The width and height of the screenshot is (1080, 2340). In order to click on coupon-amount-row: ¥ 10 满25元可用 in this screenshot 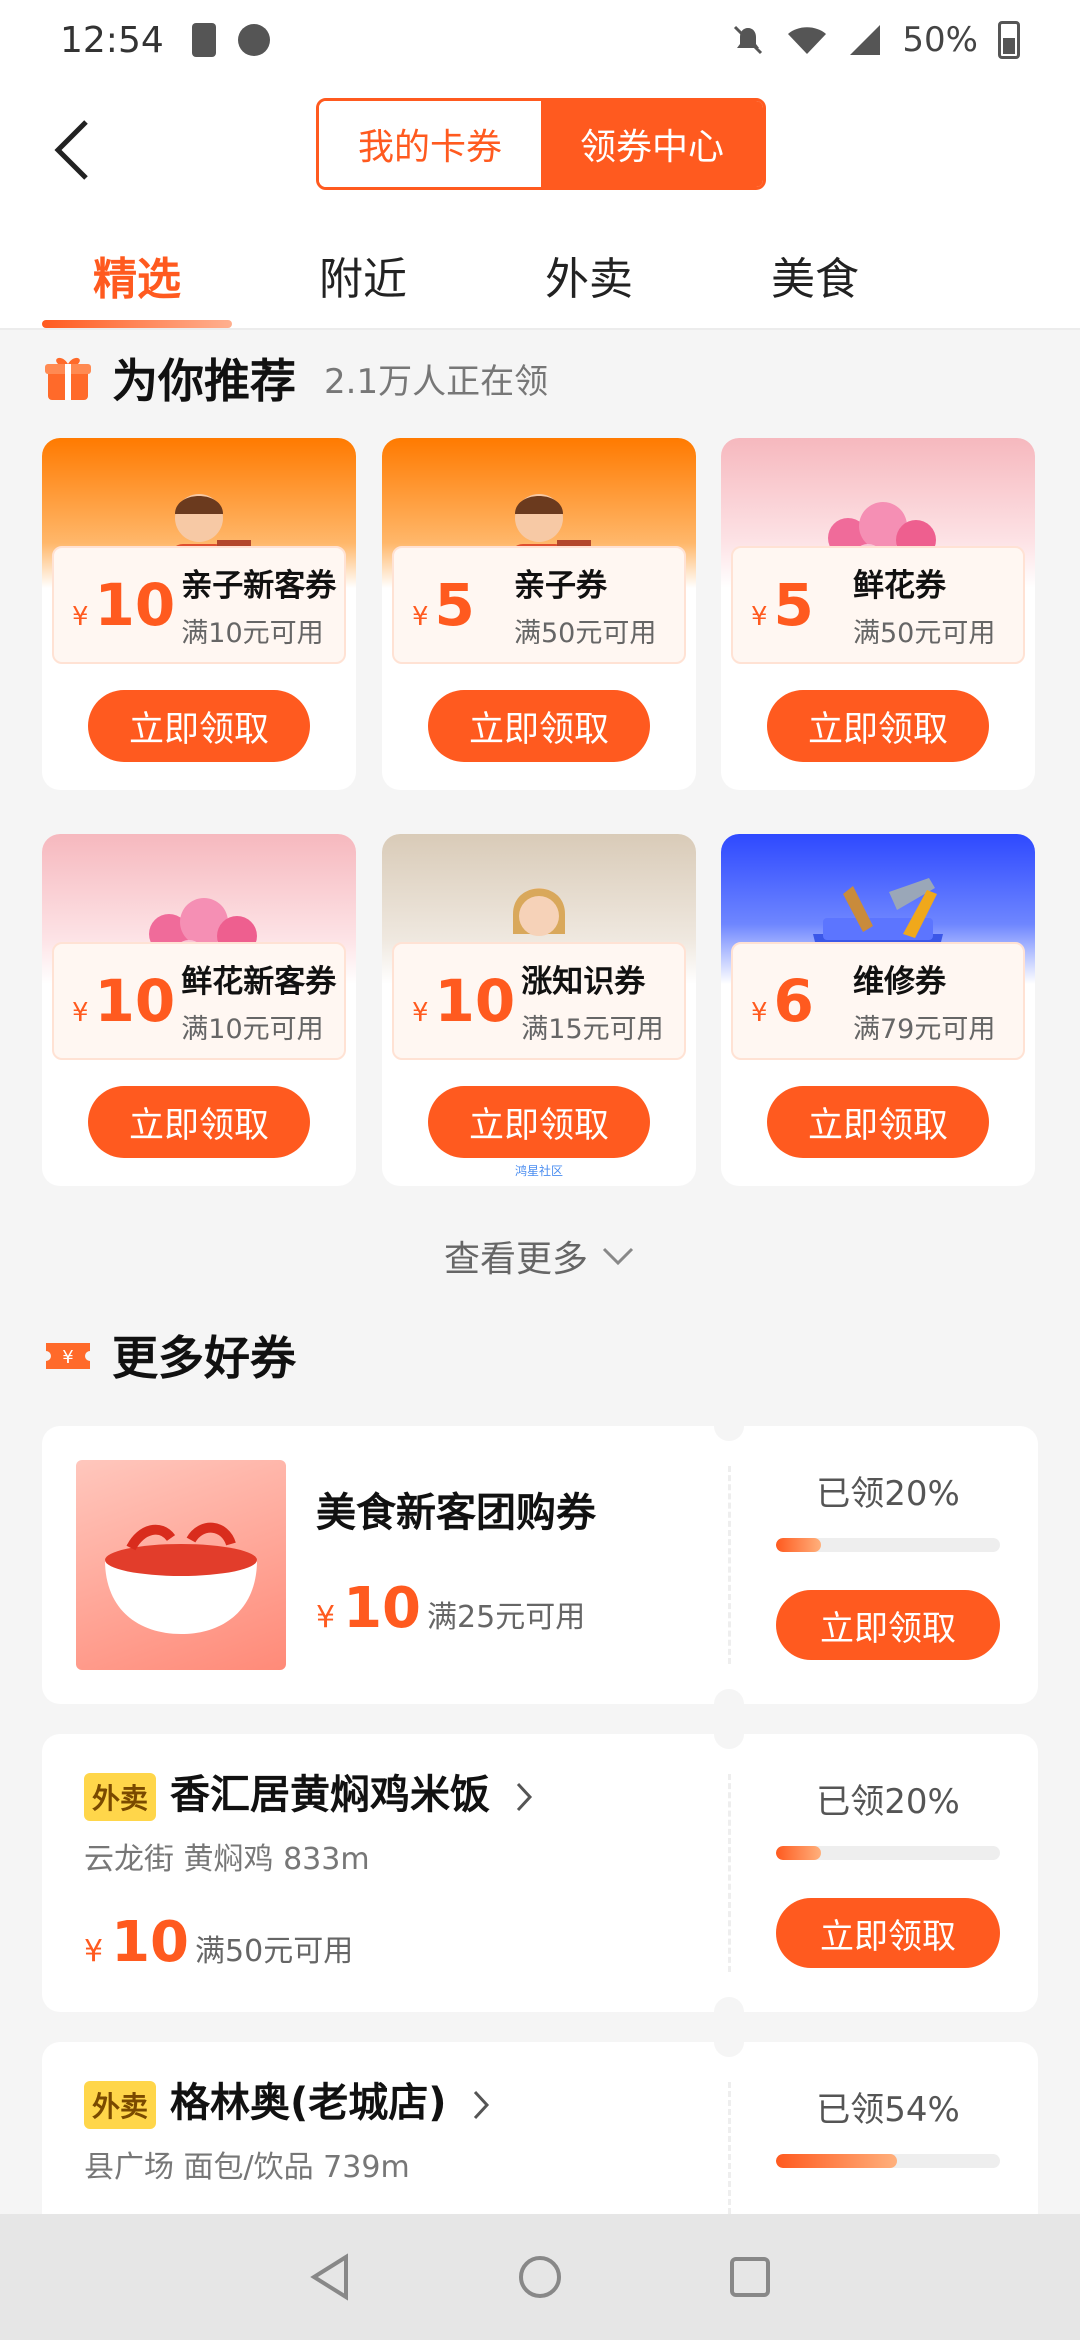, I will do `click(451, 1608)`.